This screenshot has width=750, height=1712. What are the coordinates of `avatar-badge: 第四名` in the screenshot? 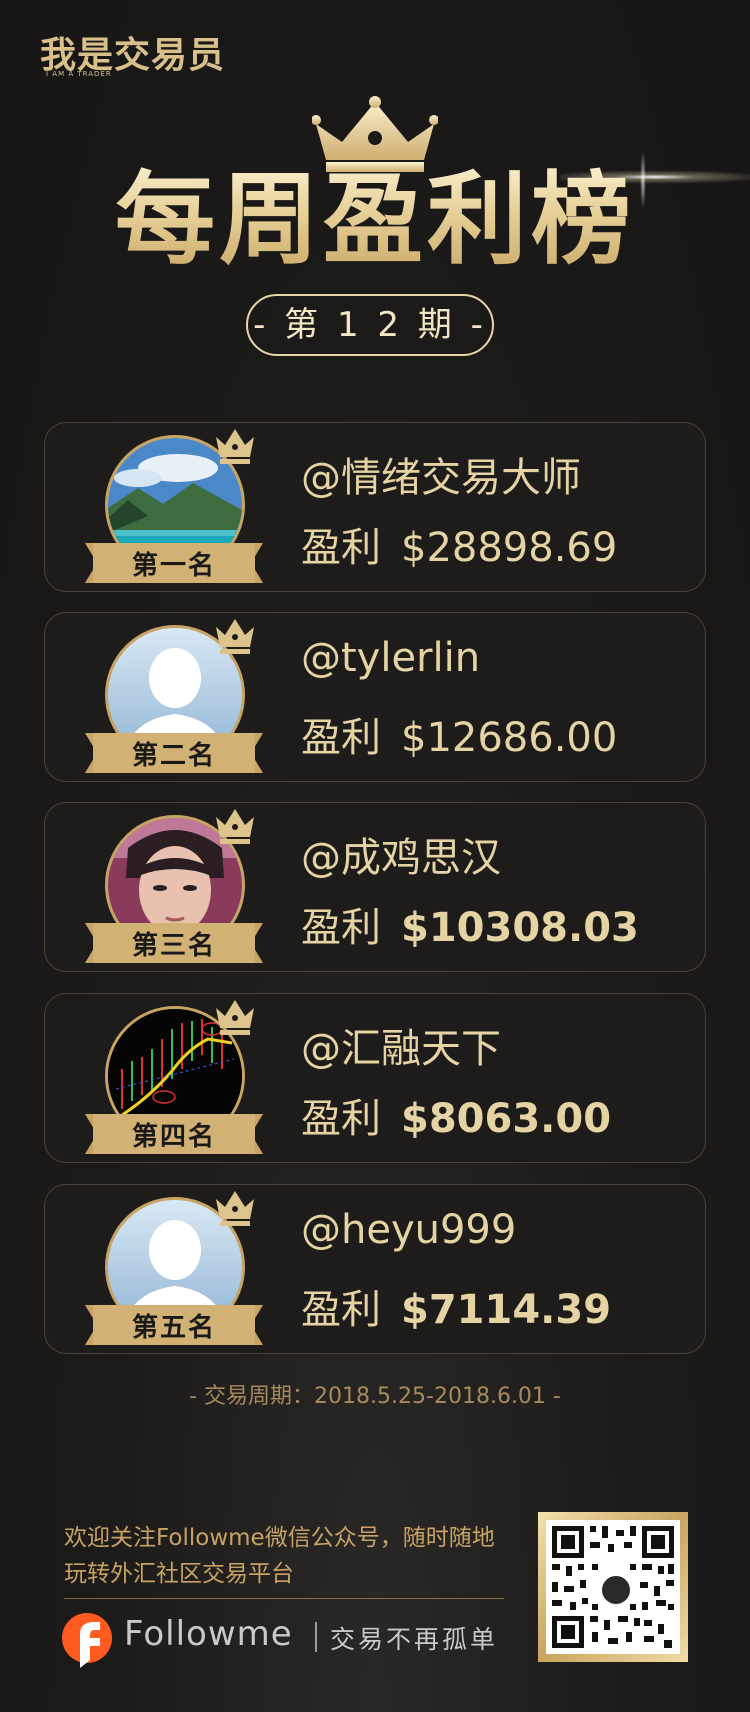 It's located at (175, 1081).